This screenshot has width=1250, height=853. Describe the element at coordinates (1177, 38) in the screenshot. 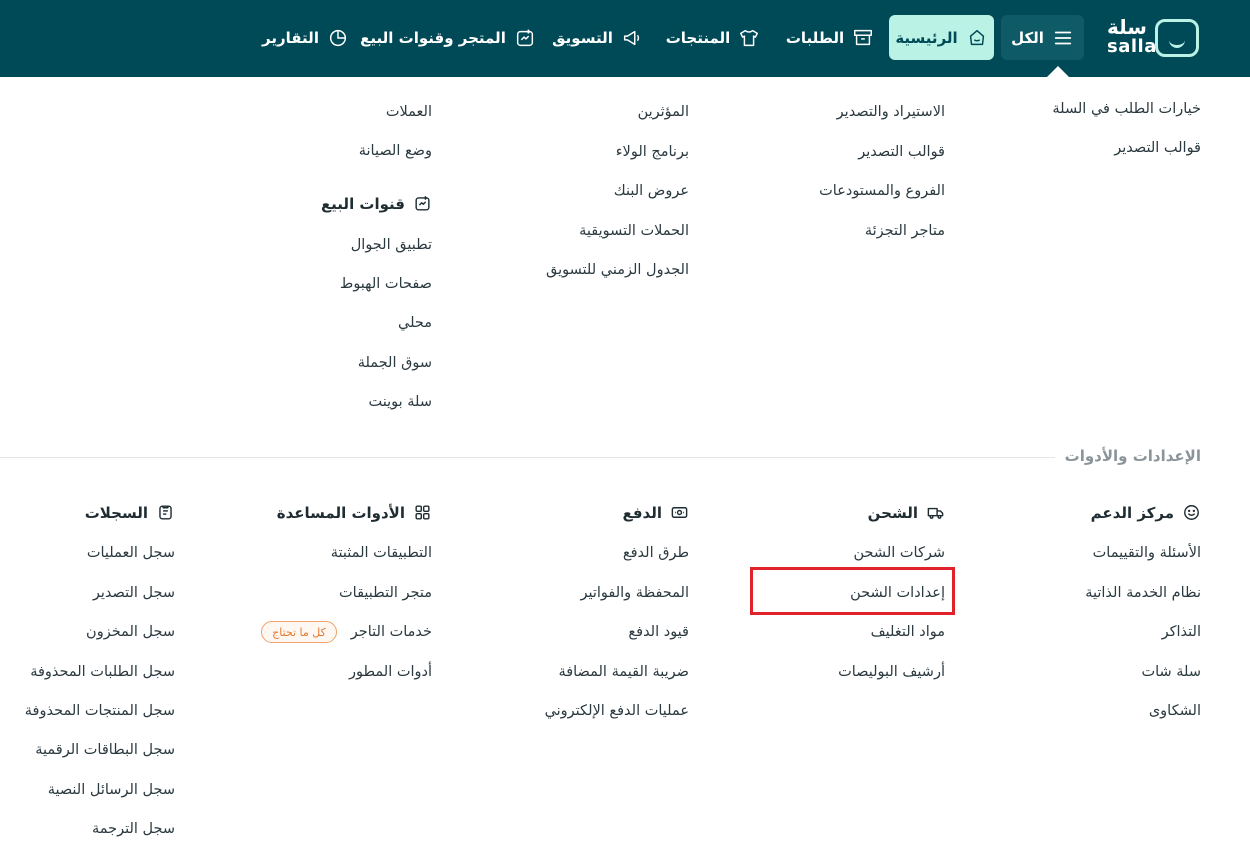

I see `logo-mark-icon` at that location.